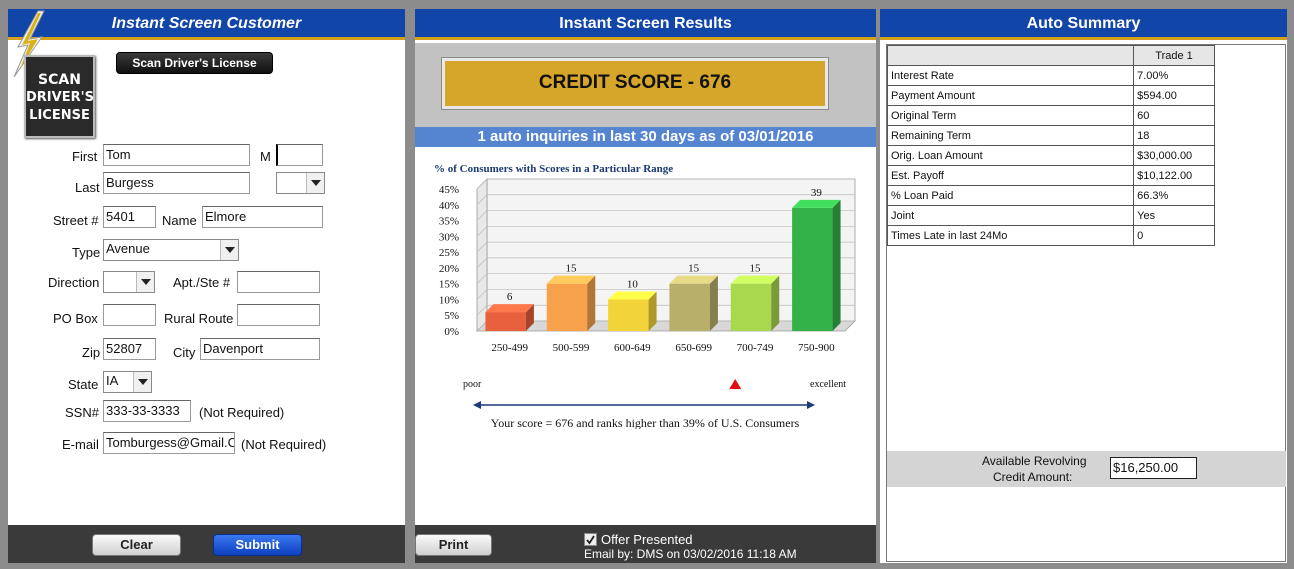 The image size is (1294, 569). I want to click on summary-row: Remaining Term 18, so click(1050, 135).